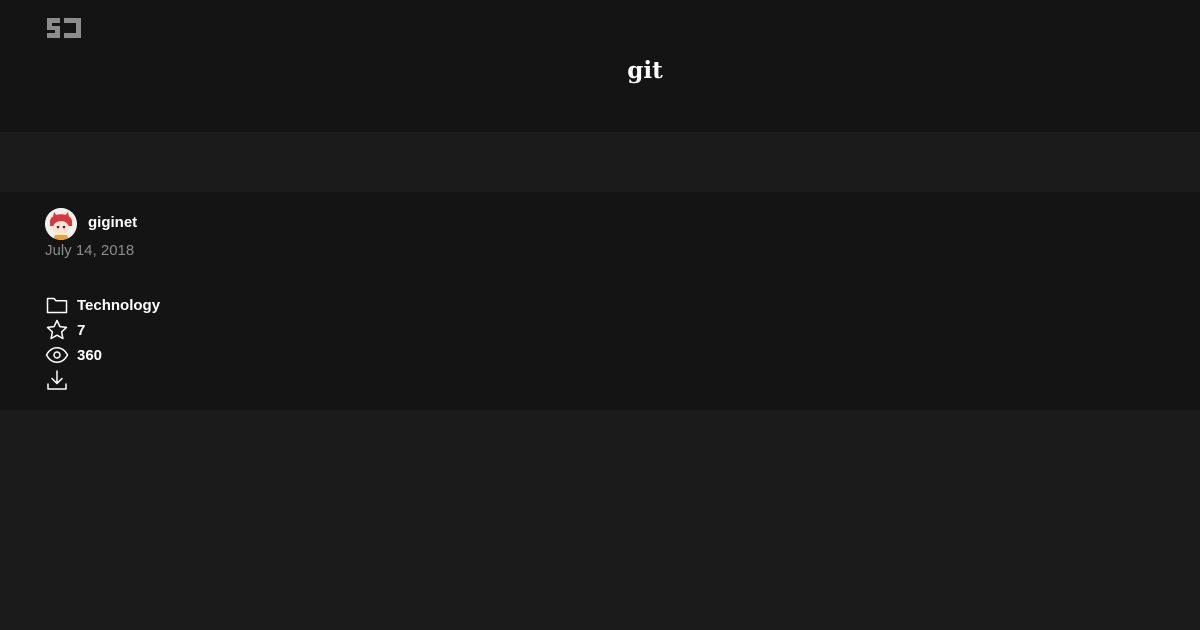  I want to click on star-count: 7, so click(81, 330).